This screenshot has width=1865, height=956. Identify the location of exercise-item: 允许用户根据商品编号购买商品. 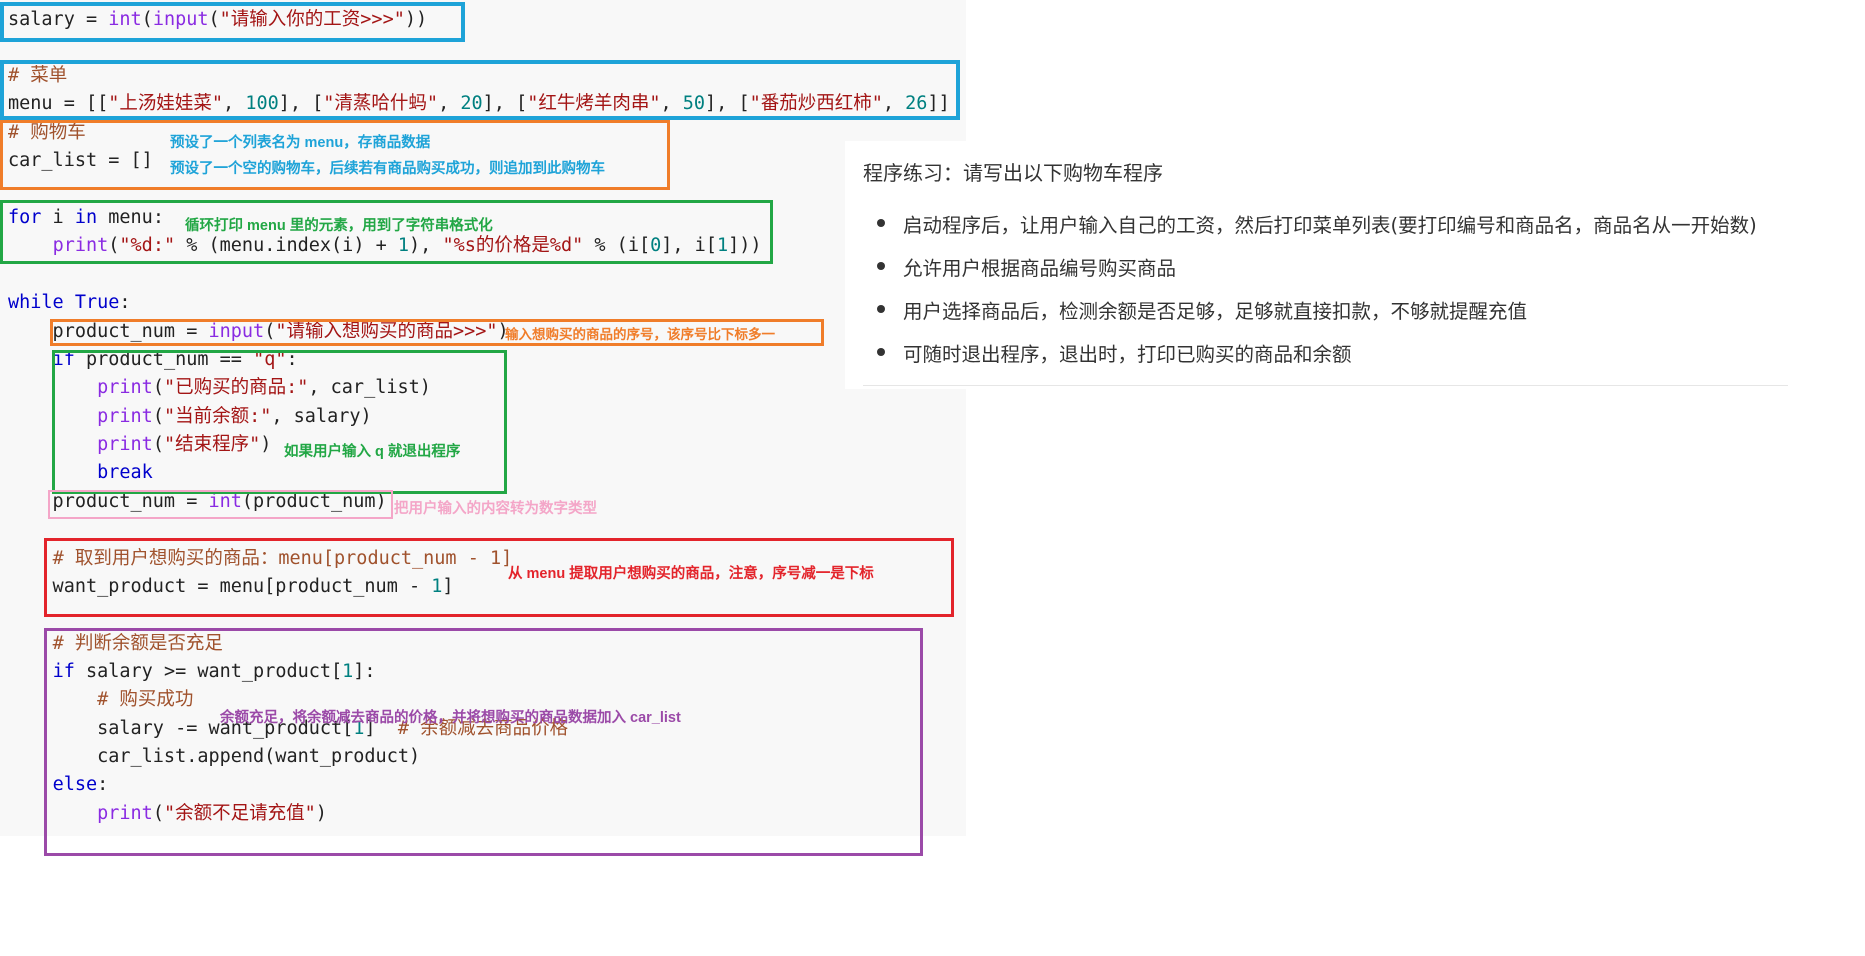
(1026, 266).